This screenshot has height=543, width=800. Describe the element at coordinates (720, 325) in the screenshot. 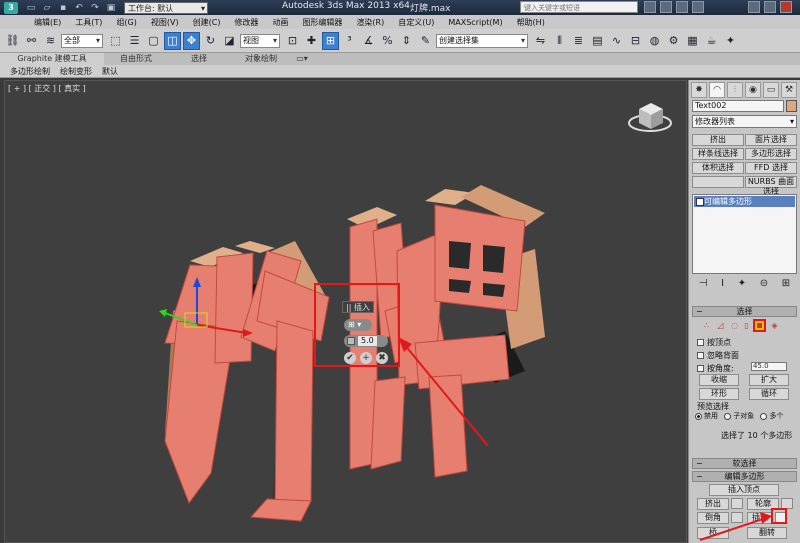

I see `edge-mode-icon: ◿` at that location.